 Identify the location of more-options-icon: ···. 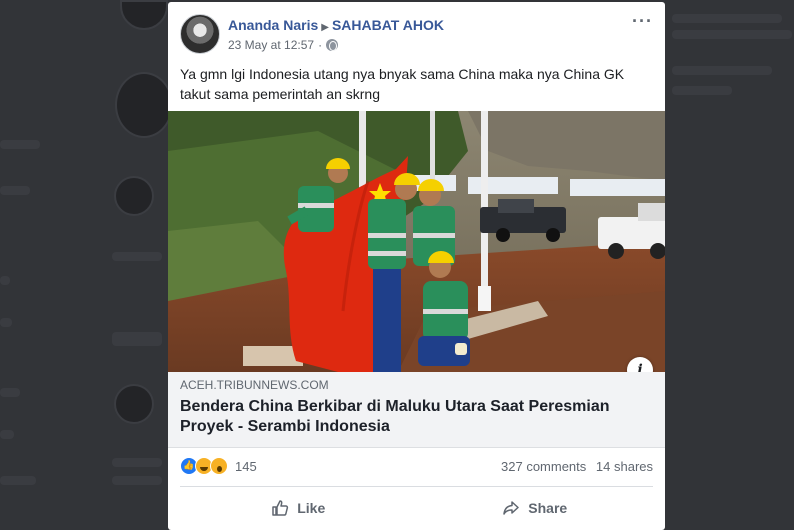
(642, 21).